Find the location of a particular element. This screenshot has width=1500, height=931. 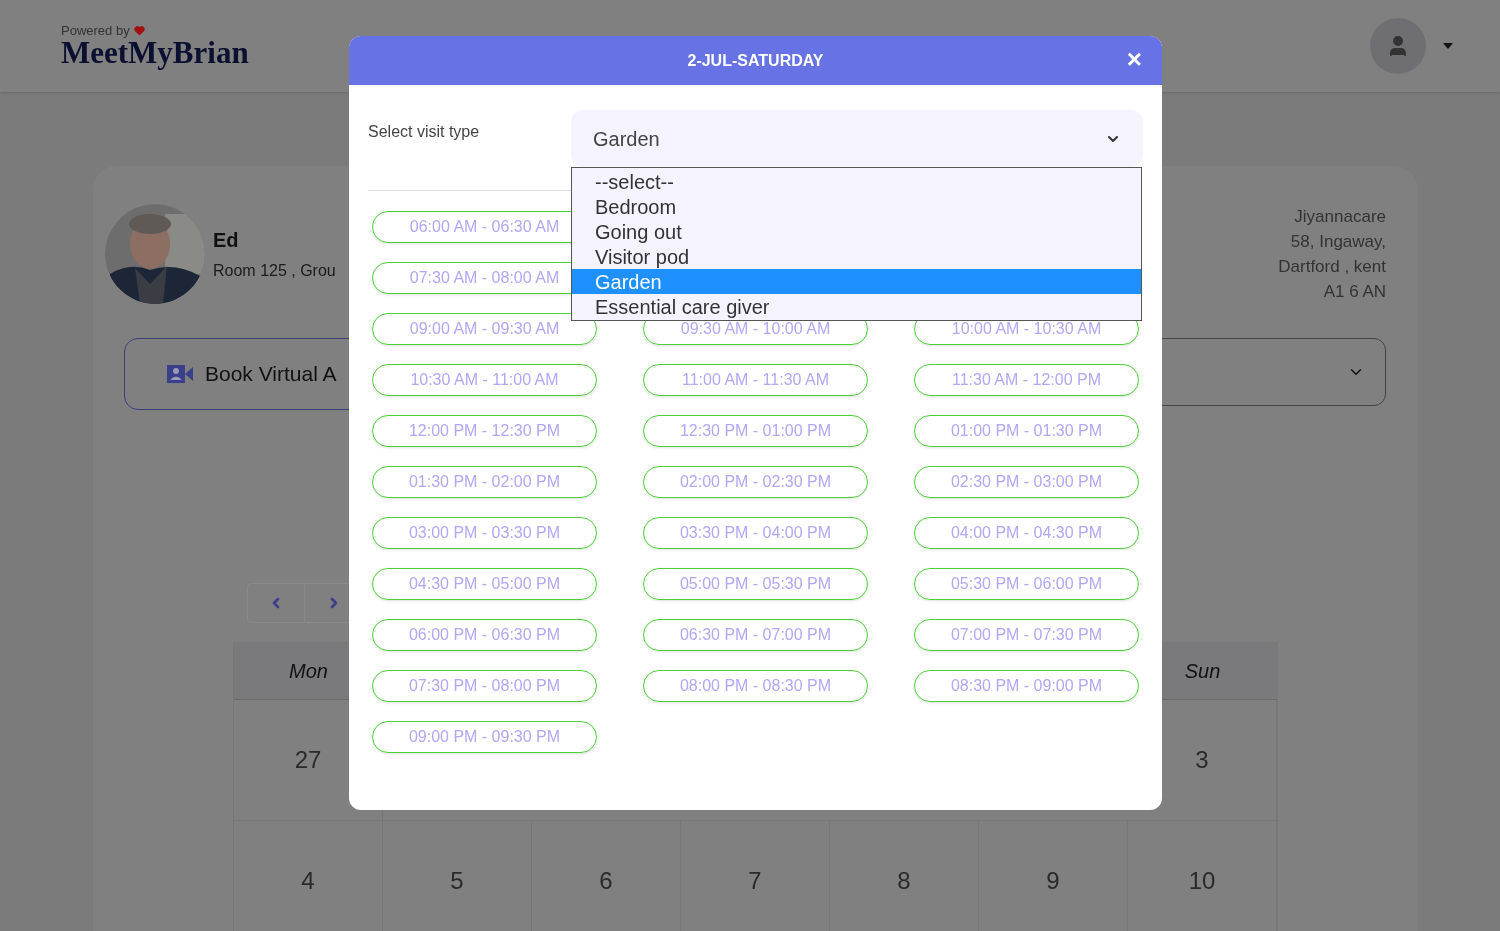

day-cell: 8 is located at coordinates (904, 876).